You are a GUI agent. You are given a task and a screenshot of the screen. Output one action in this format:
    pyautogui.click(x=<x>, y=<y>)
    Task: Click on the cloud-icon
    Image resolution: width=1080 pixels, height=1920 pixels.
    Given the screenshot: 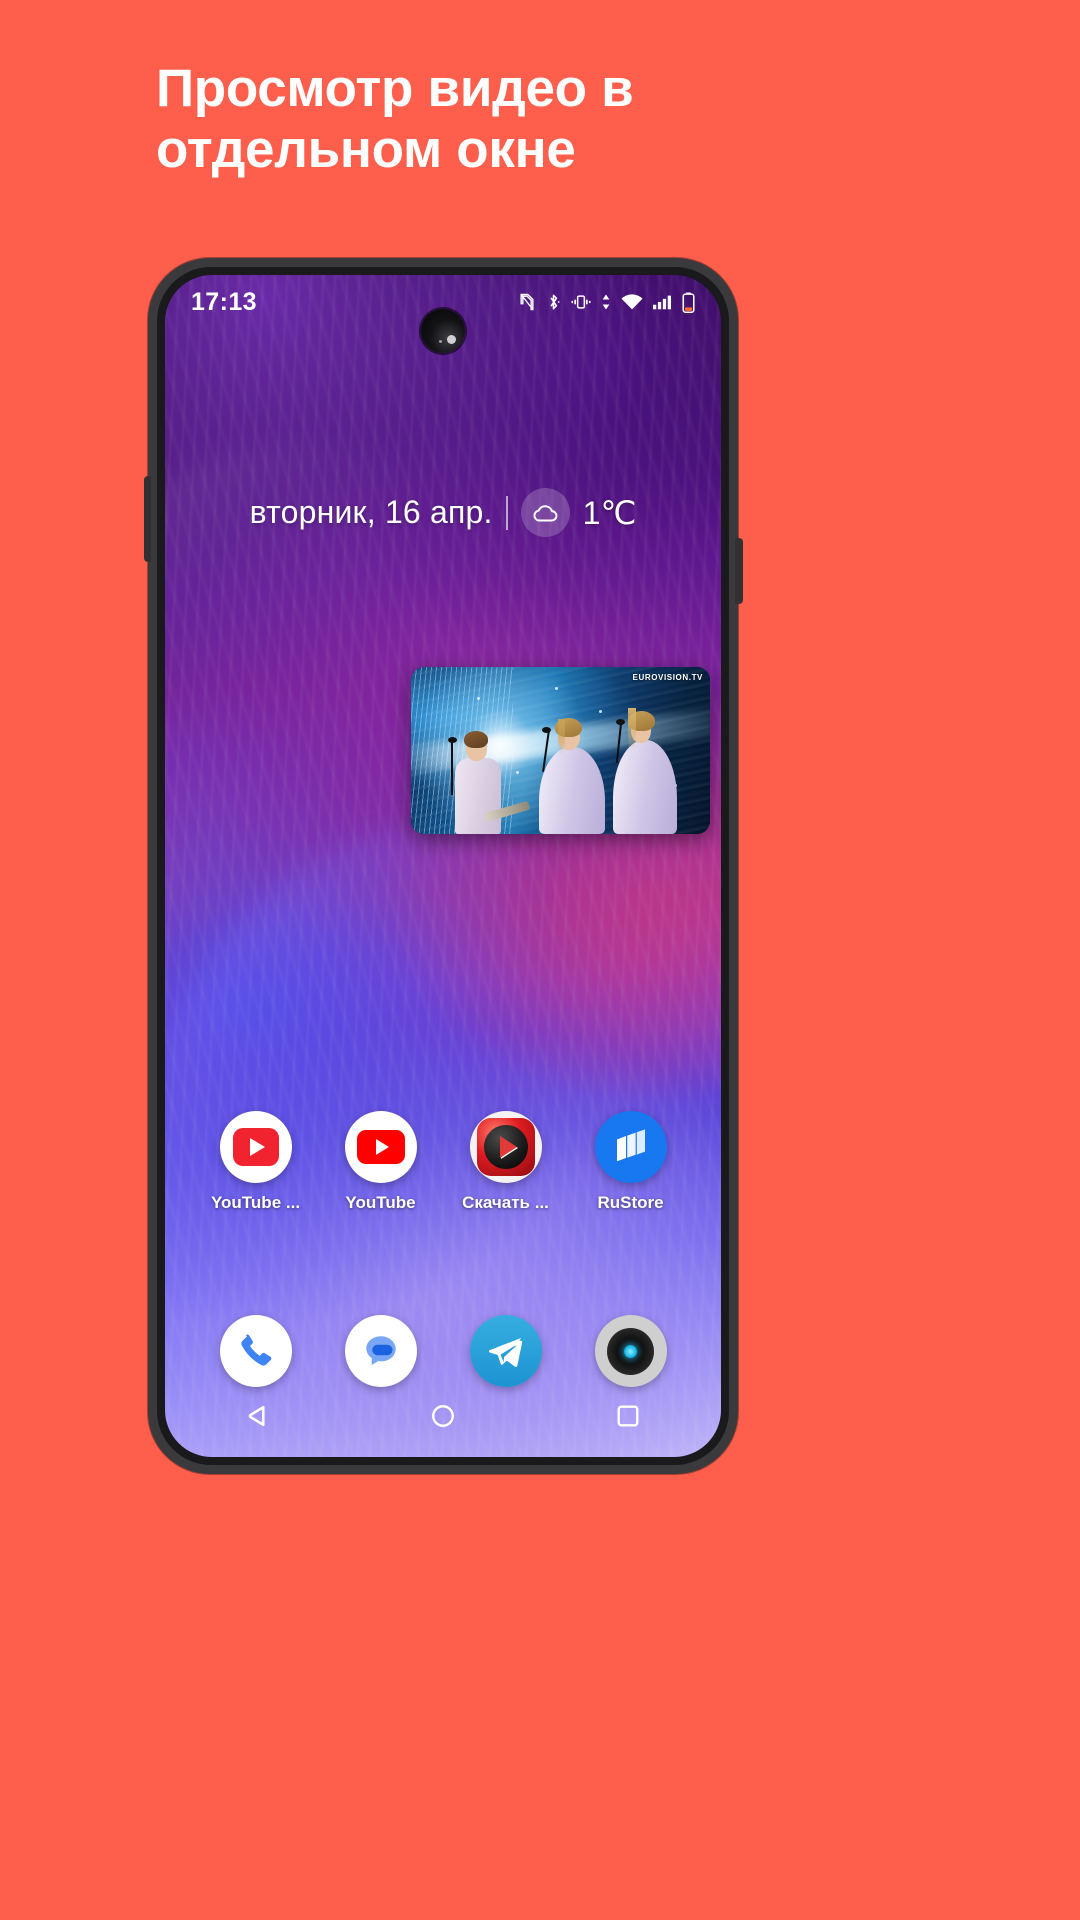 What is the action you would take?
    pyautogui.click(x=545, y=512)
    